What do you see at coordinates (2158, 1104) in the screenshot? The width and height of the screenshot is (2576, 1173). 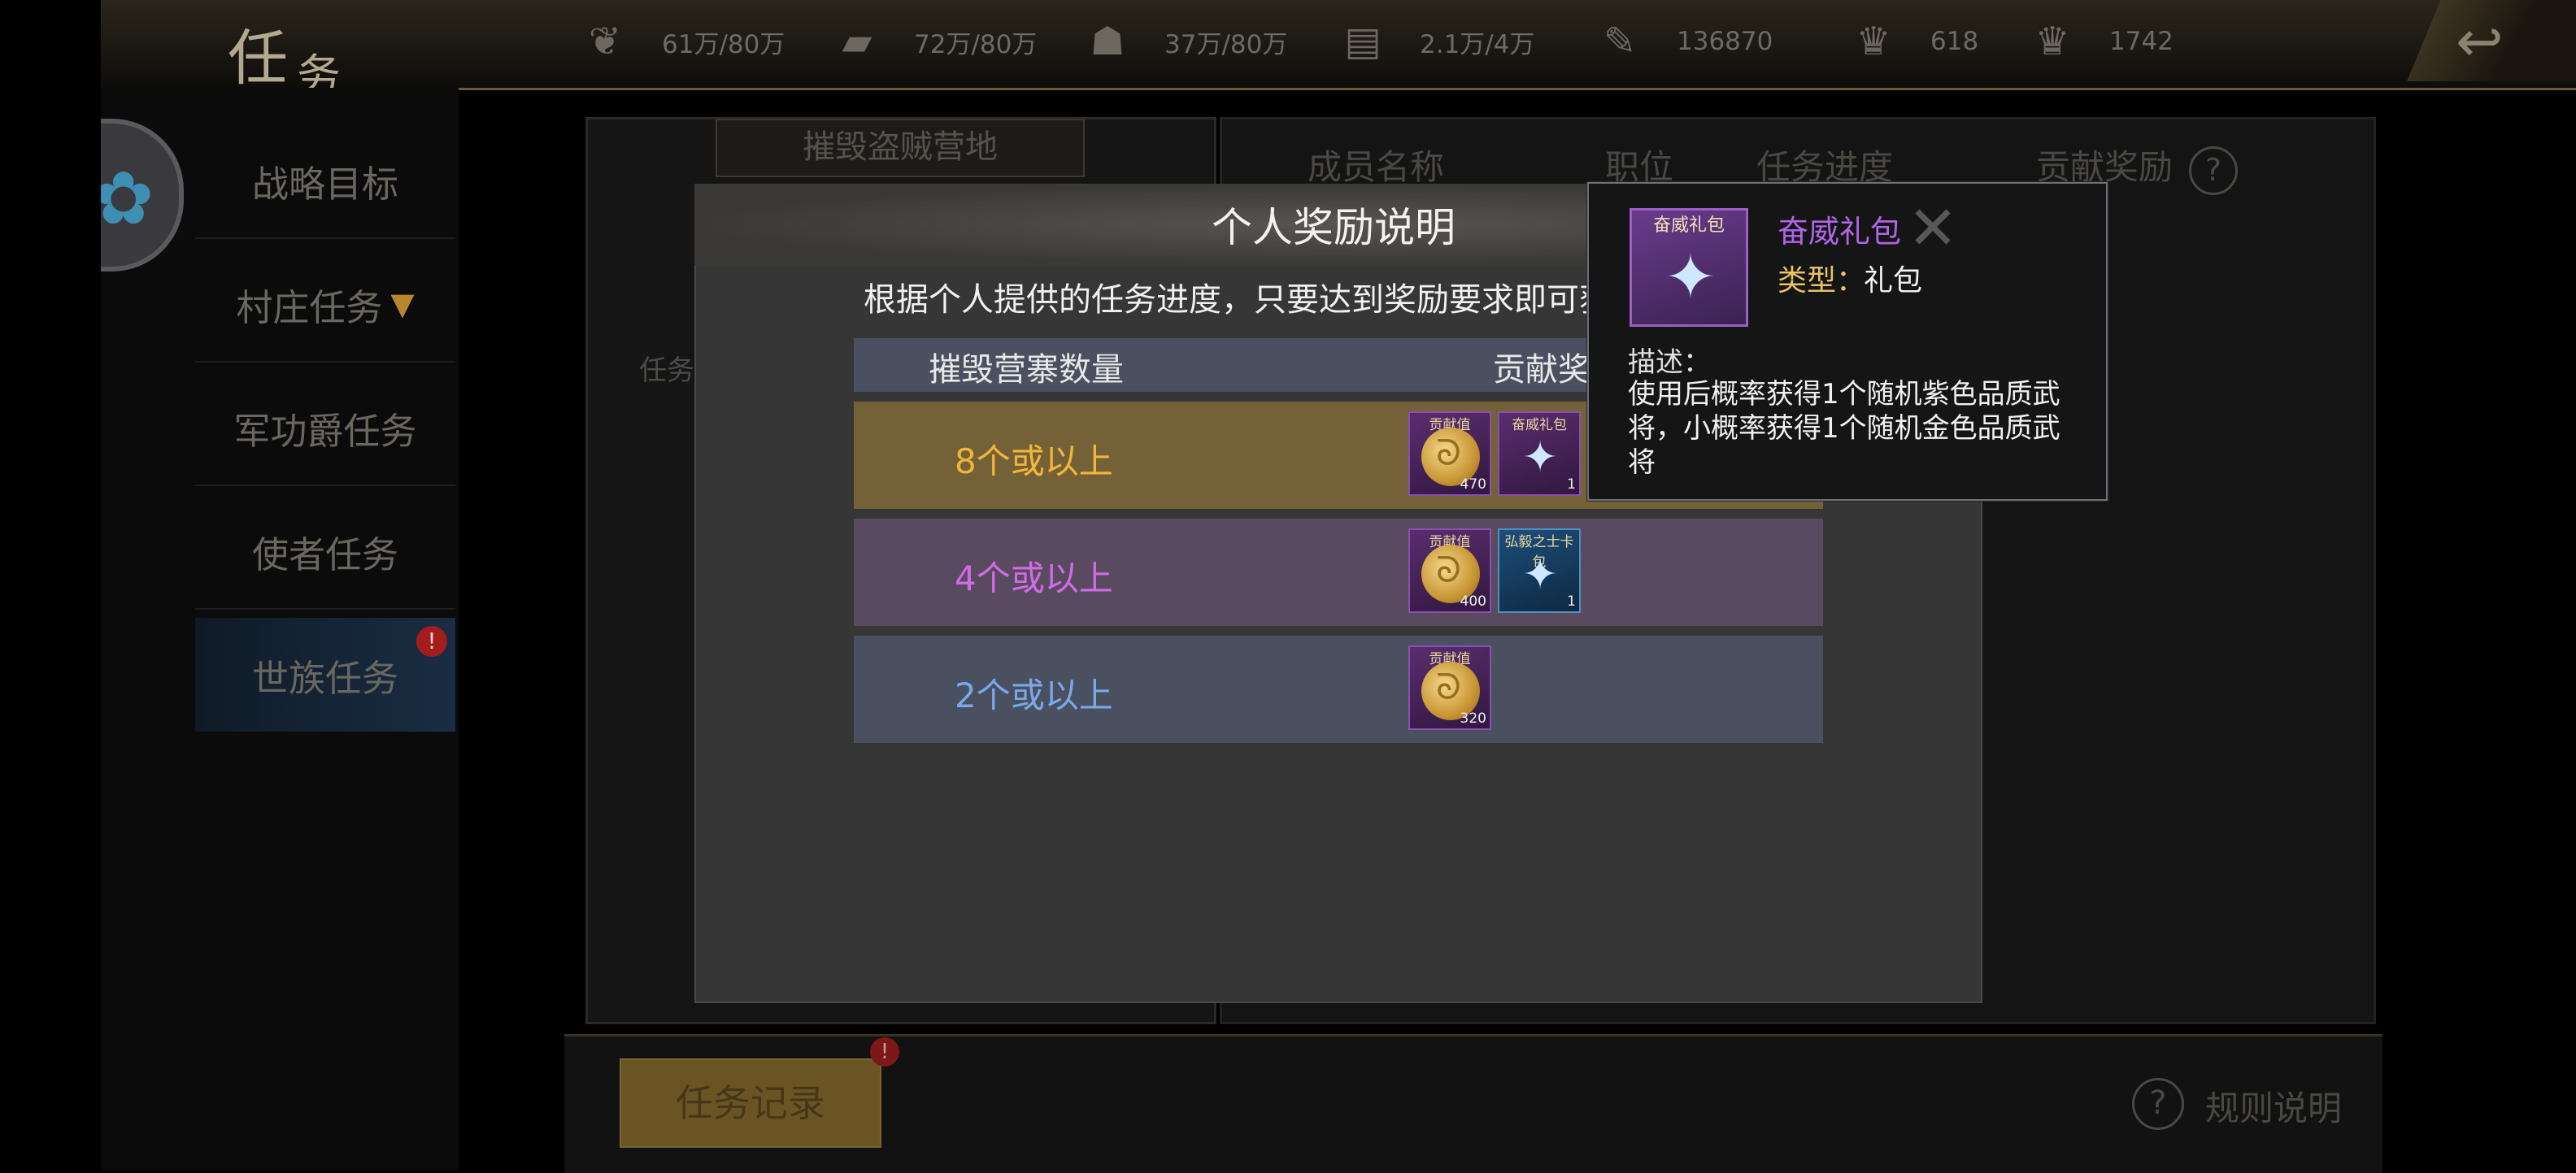 I see `rules-help-icon: ?` at bounding box center [2158, 1104].